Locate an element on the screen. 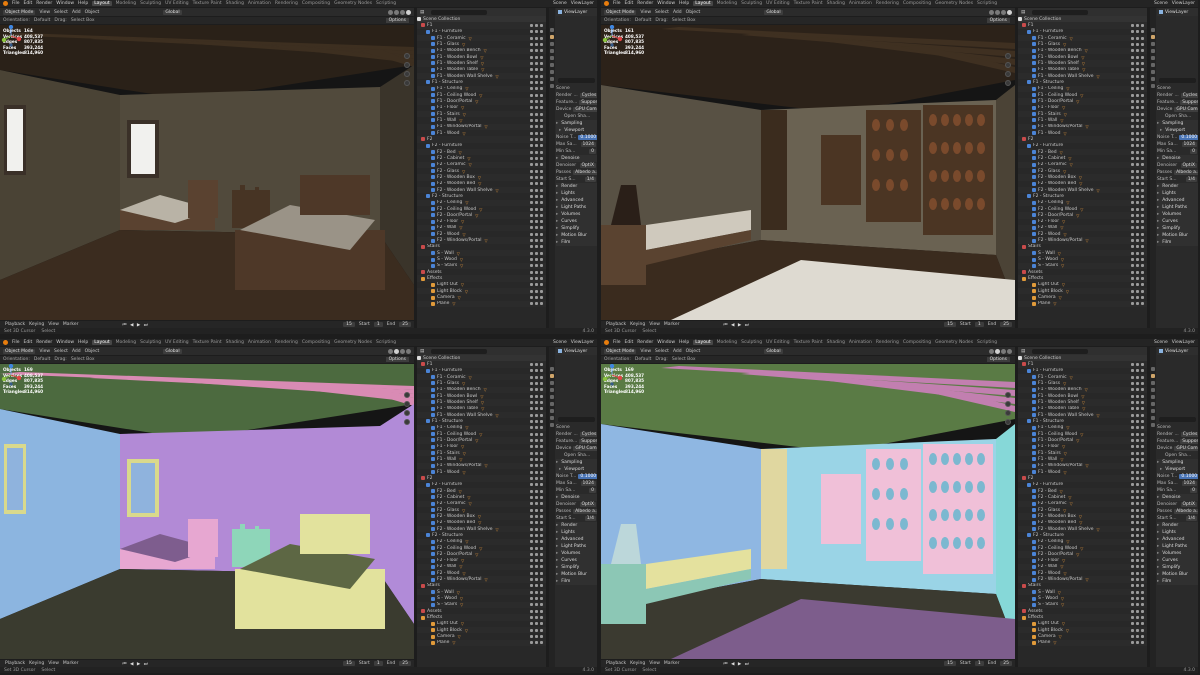 The image size is (1200, 675). properties-section: Advanced is located at coordinates (1177, 539).